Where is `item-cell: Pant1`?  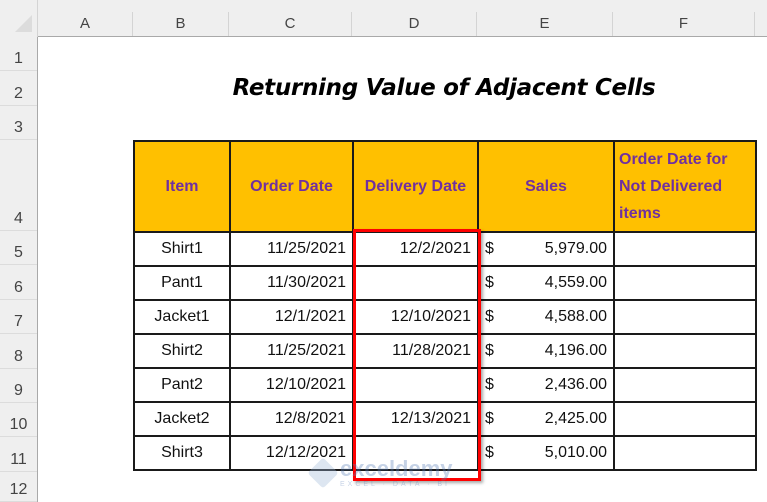 item-cell: Pant1 is located at coordinates (182, 283).